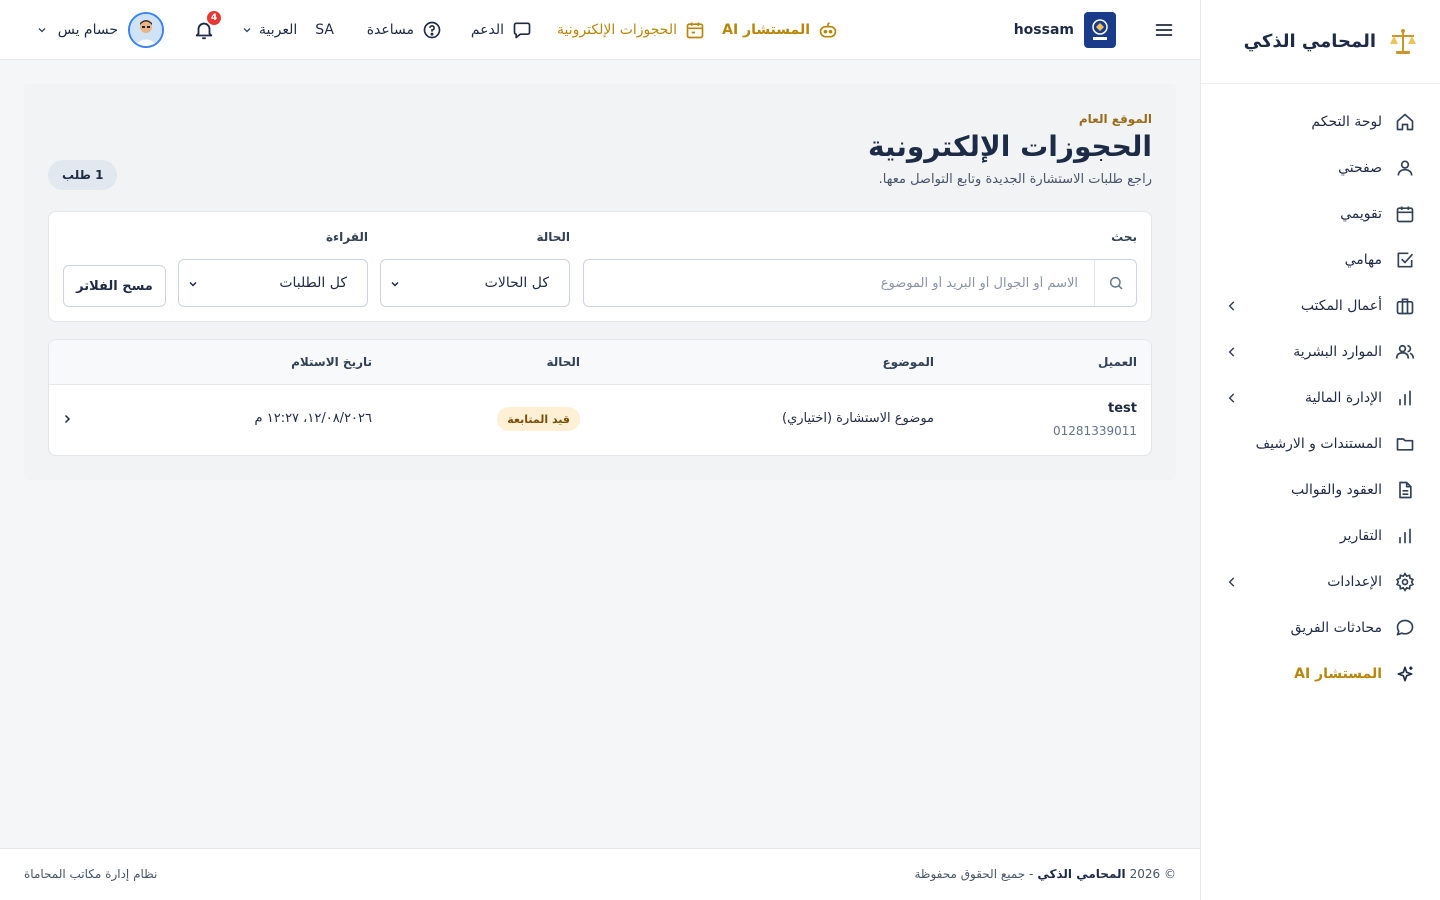  Describe the element at coordinates (501, 30) in the screenshot. I see `support-link: الدعم` at that location.